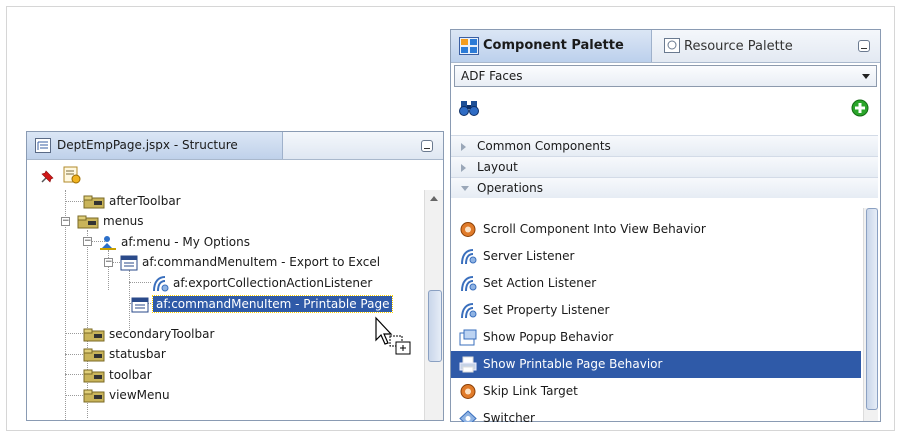  Describe the element at coordinates (468, 416) in the screenshot. I see `switcher-icon` at that location.